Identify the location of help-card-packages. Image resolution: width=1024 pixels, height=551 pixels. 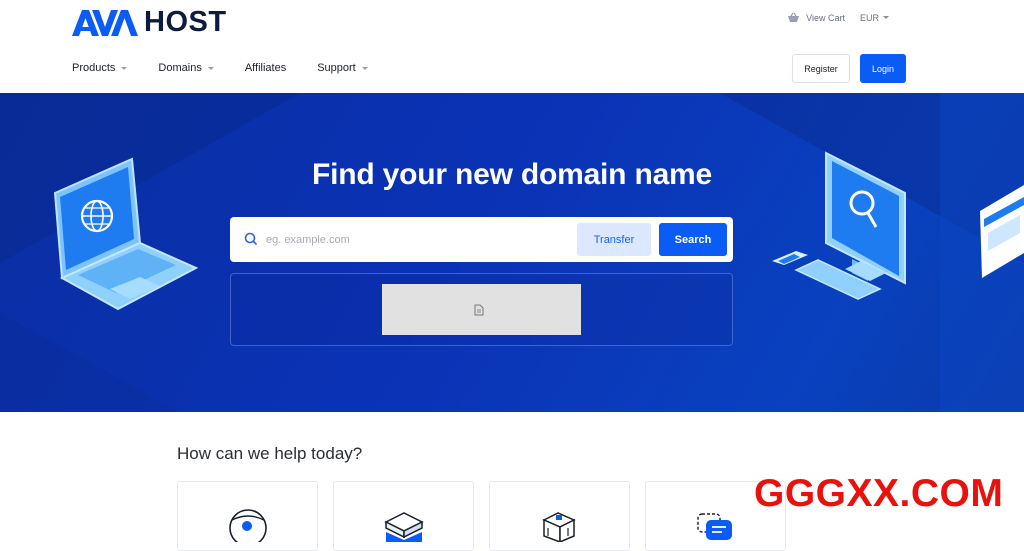
(559, 516).